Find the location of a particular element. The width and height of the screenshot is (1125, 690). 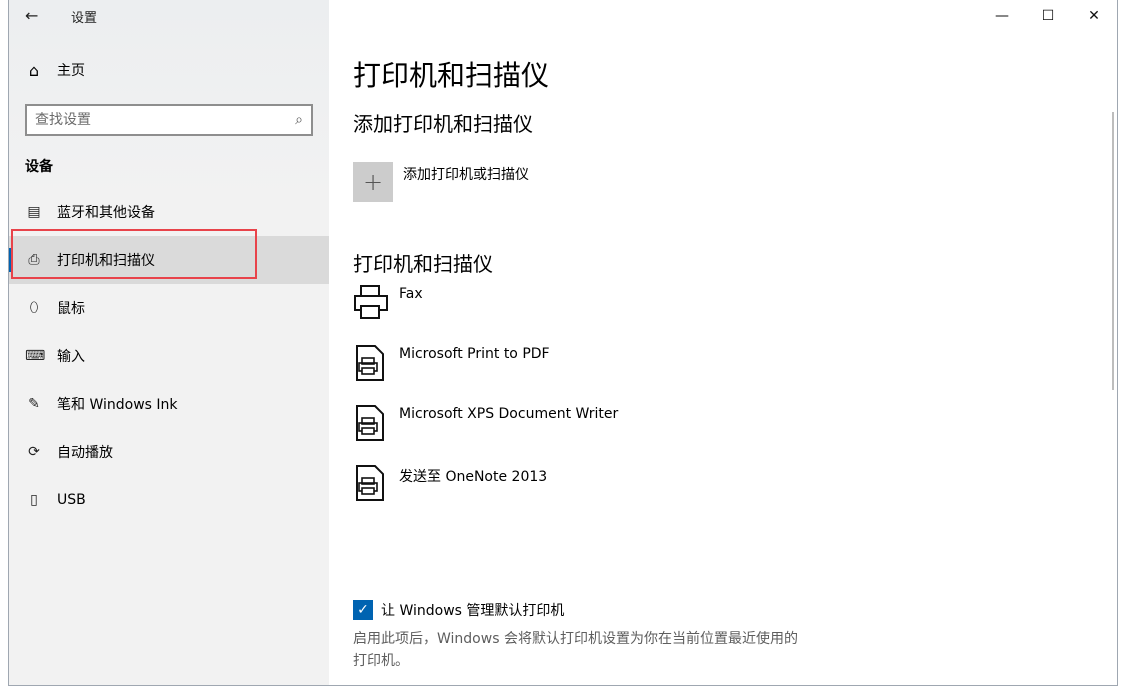

sidebar-item-label: USB is located at coordinates (71, 500).